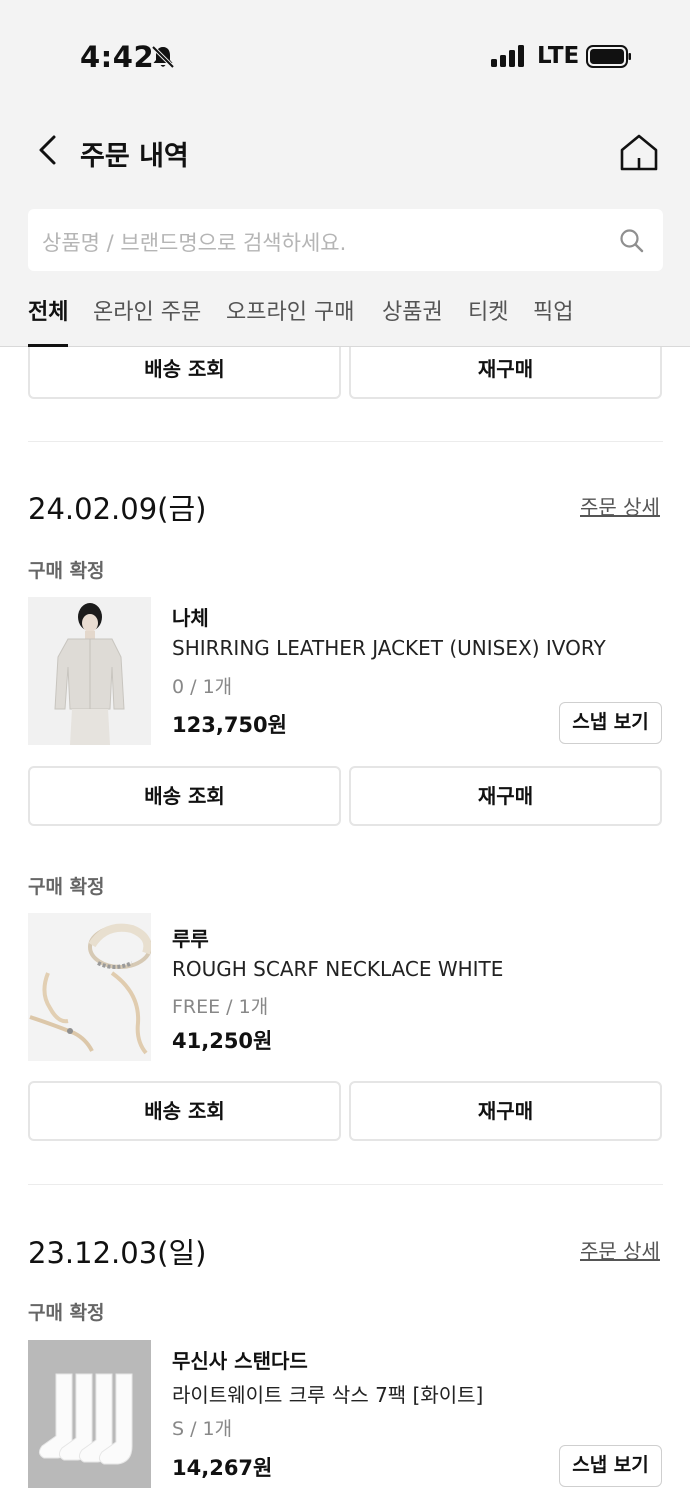 This screenshot has width=690, height=1500. What do you see at coordinates (90, 987) in the screenshot?
I see `product-image-necklace` at bounding box center [90, 987].